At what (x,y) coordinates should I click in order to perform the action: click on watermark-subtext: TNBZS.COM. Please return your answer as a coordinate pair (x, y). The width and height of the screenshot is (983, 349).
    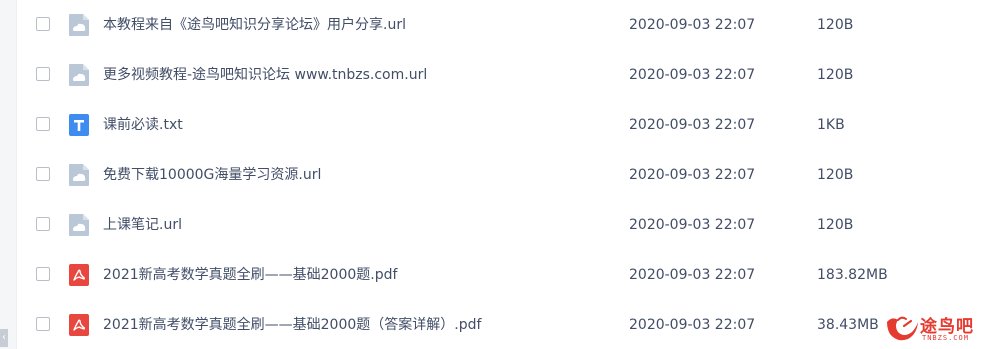
    Looking at the image, I should click on (945, 338).